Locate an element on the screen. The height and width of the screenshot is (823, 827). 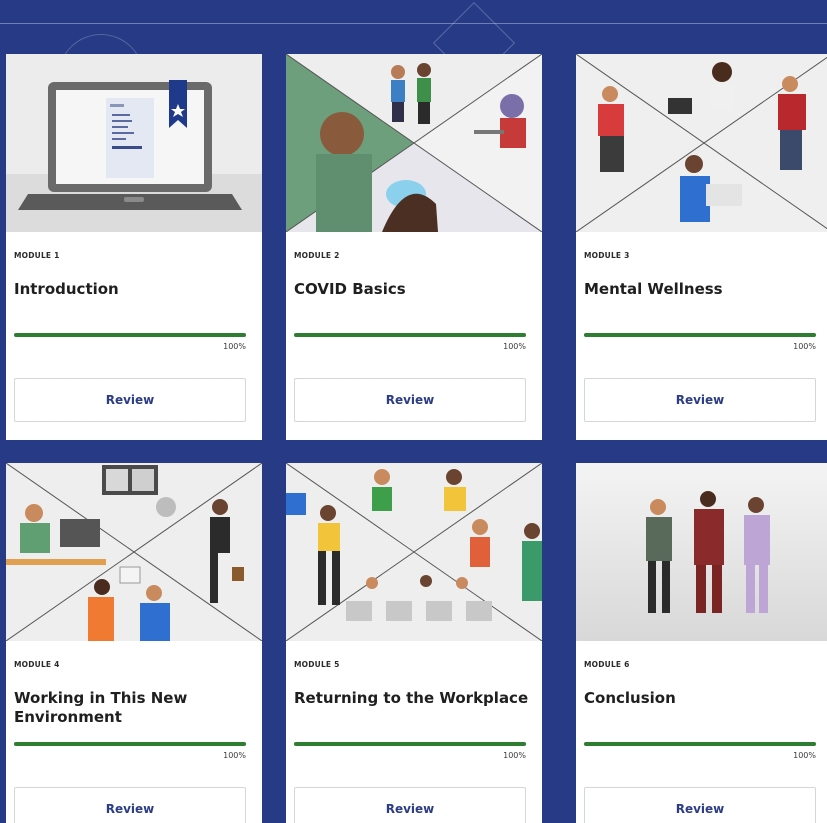
module-title: Introduction is located at coordinates (66, 289).